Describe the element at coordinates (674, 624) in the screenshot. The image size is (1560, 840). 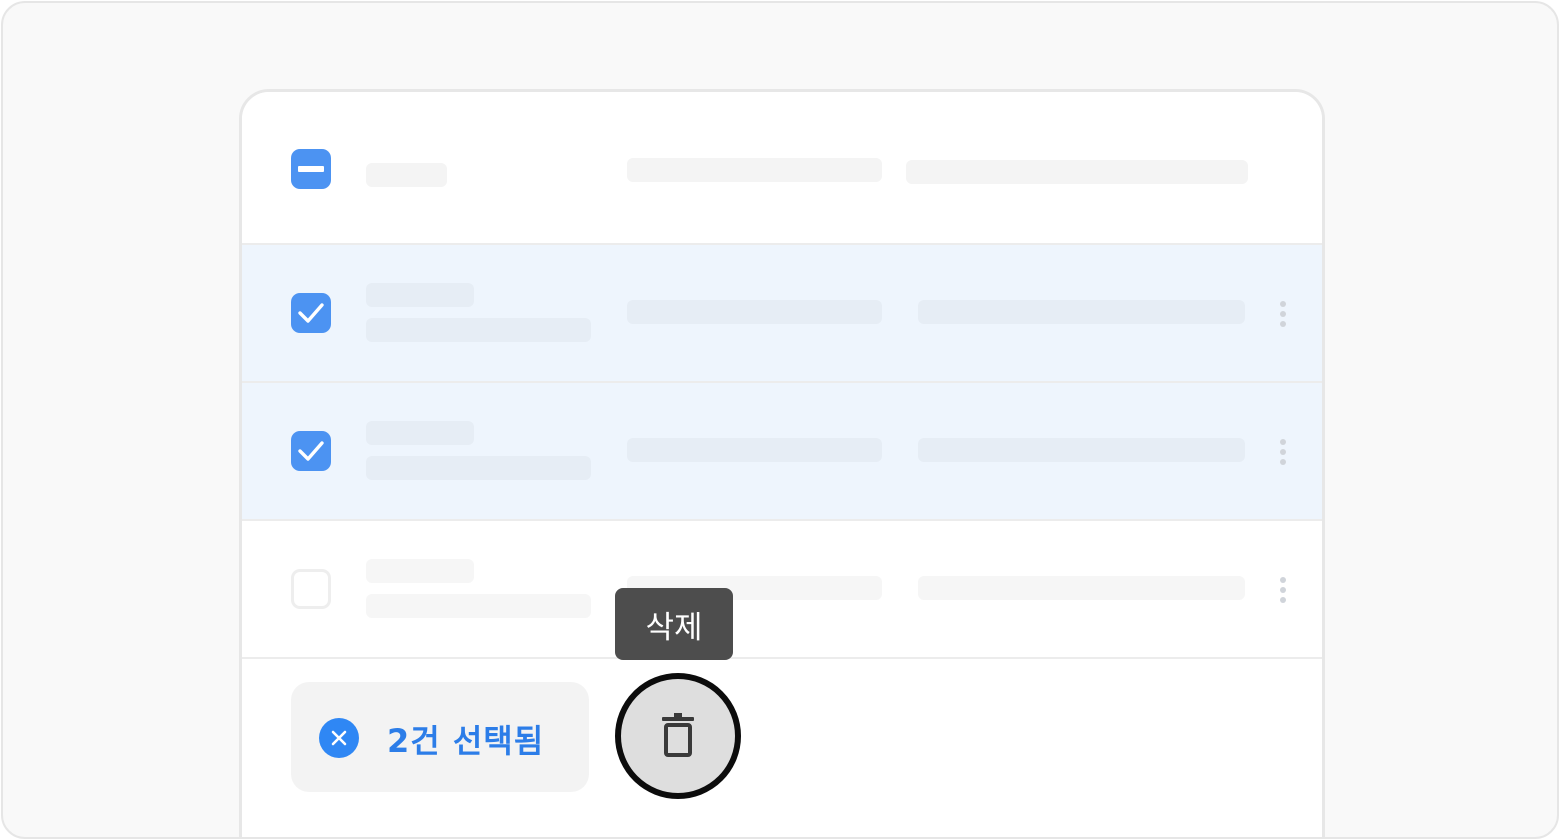
I see `delete-tooltip: 삭제` at that location.